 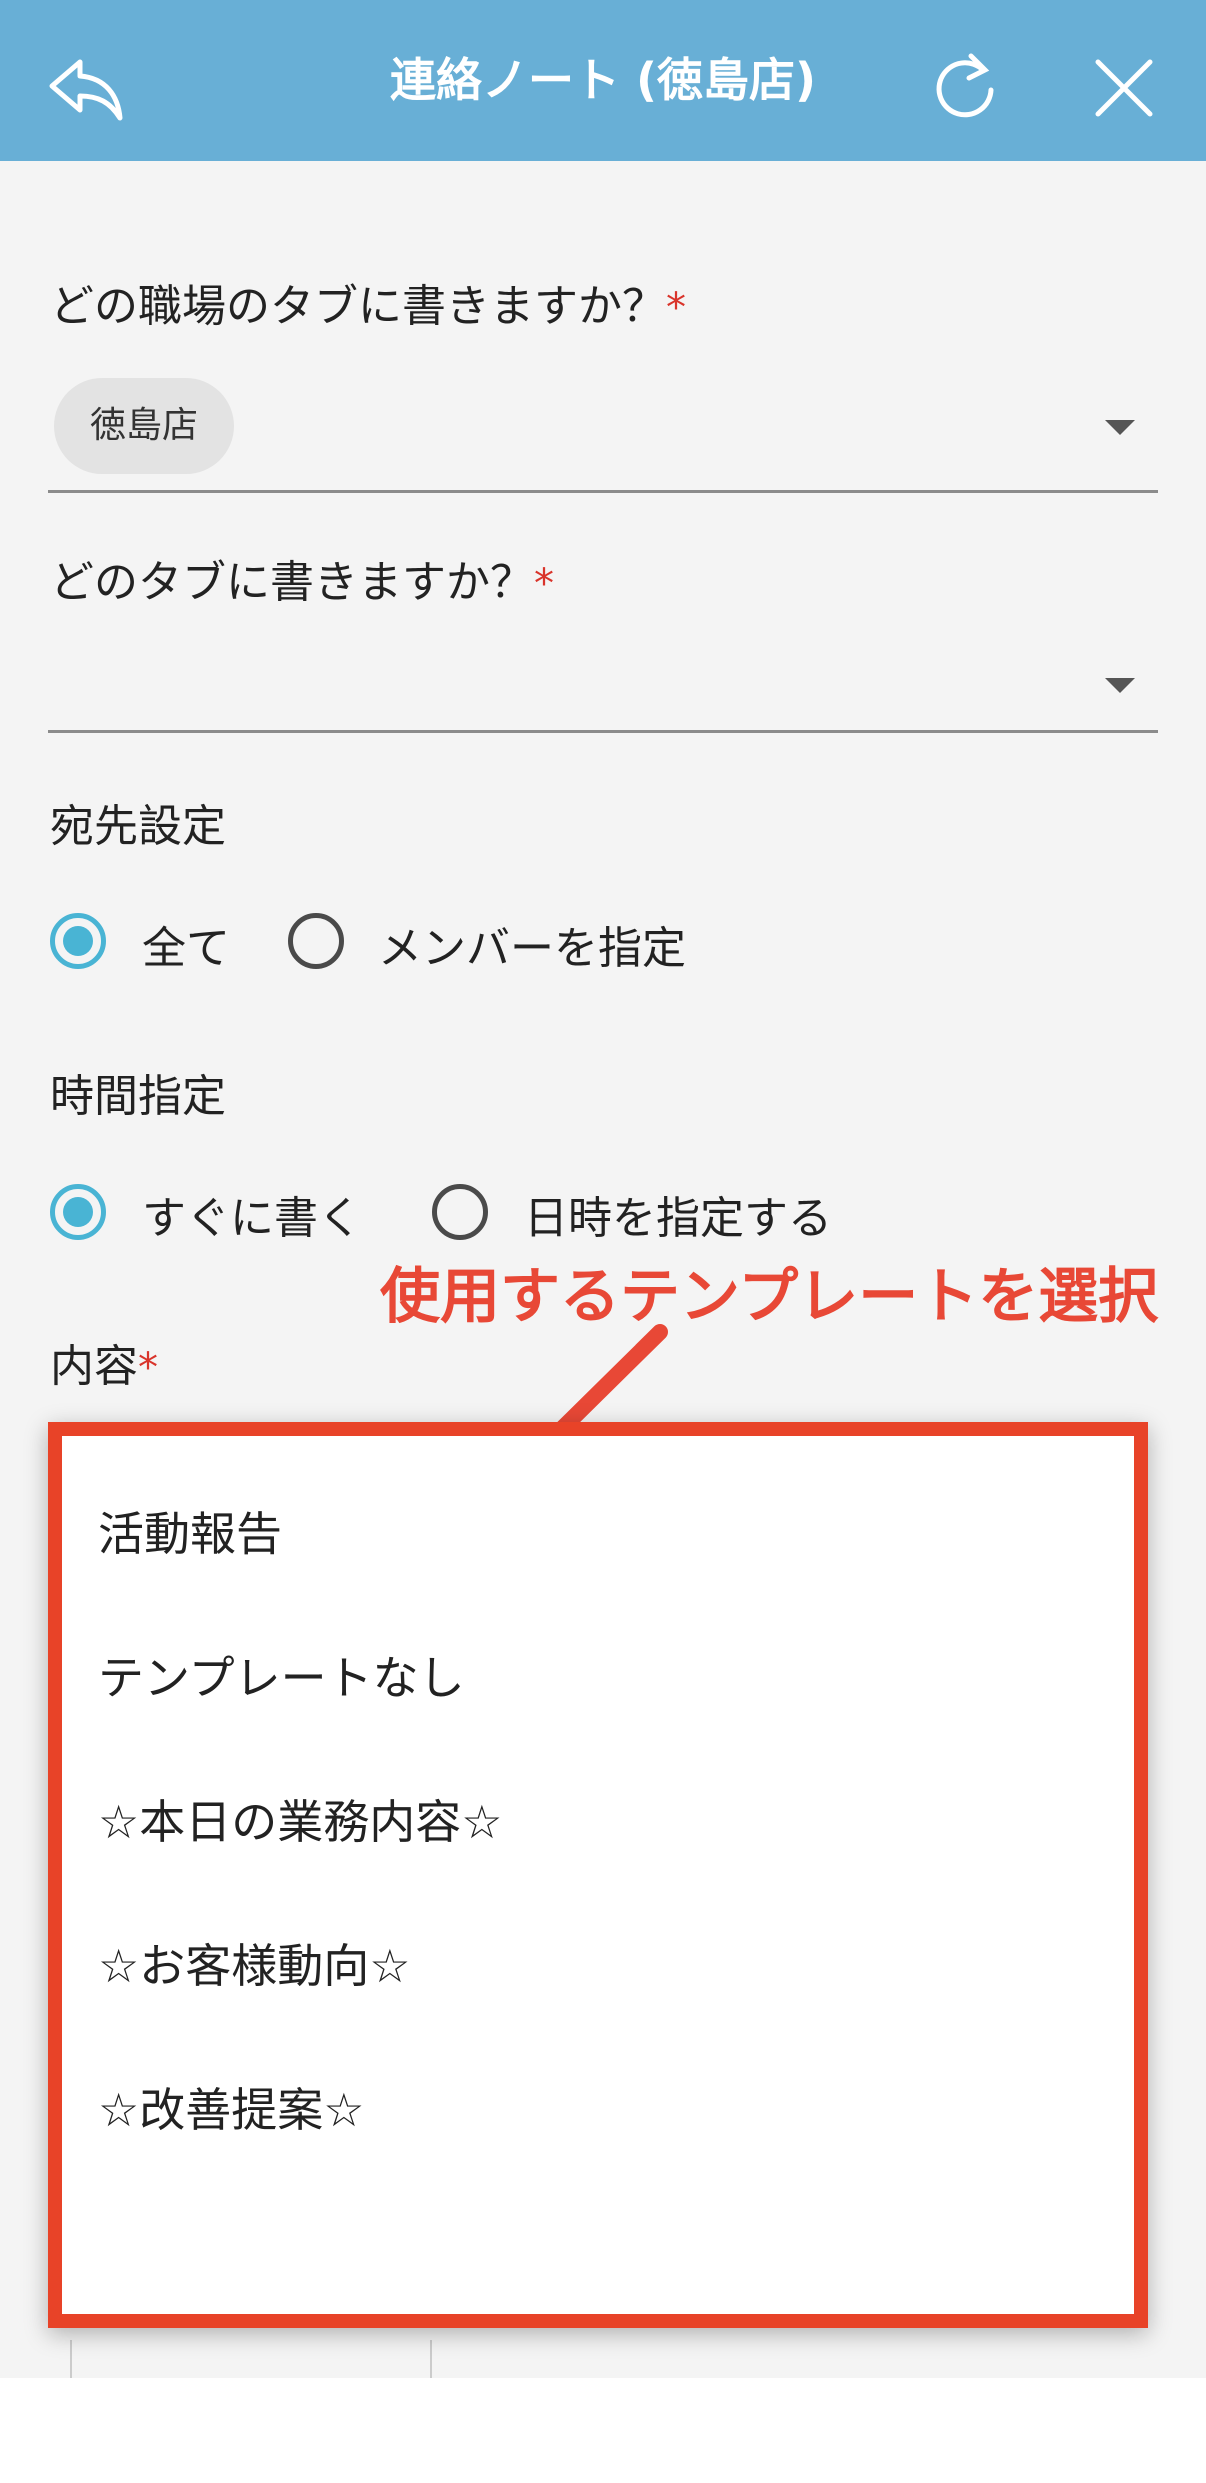 I want to click on radio-all, so click(x=78, y=941).